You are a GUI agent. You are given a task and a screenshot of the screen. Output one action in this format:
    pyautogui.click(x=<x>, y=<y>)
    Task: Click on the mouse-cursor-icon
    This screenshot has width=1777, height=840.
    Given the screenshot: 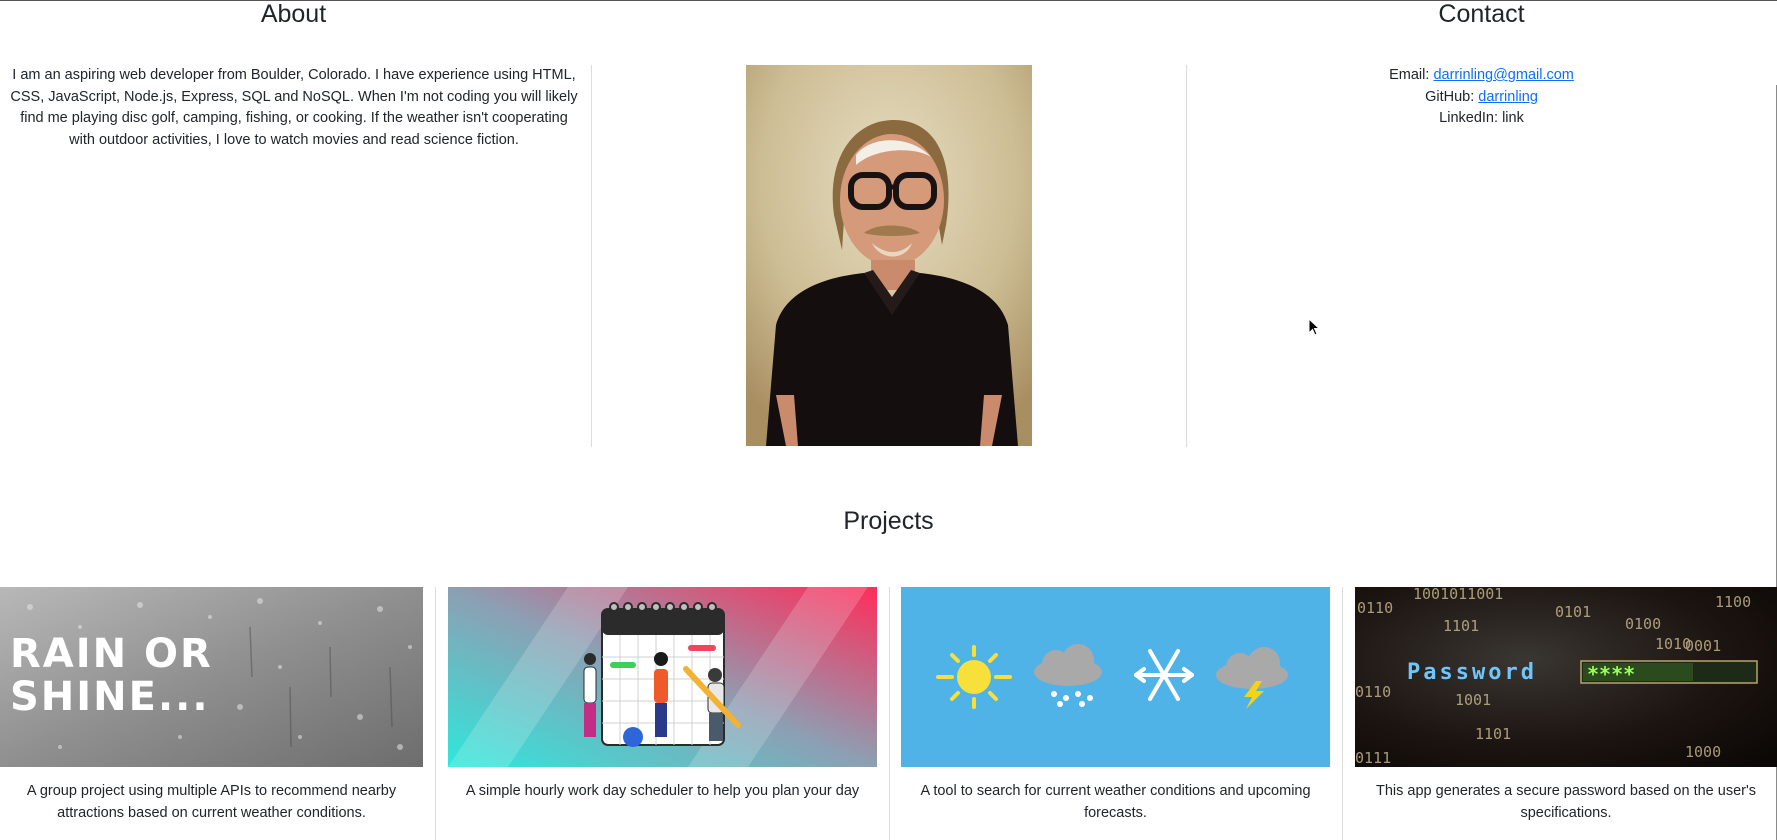 What is the action you would take?
    pyautogui.click(x=1314, y=327)
    